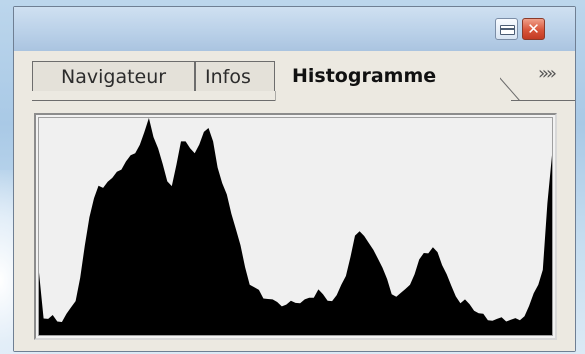 This screenshot has height=354, width=585. I want to click on tab-histogramme: Histogramme, so click(387, 76).